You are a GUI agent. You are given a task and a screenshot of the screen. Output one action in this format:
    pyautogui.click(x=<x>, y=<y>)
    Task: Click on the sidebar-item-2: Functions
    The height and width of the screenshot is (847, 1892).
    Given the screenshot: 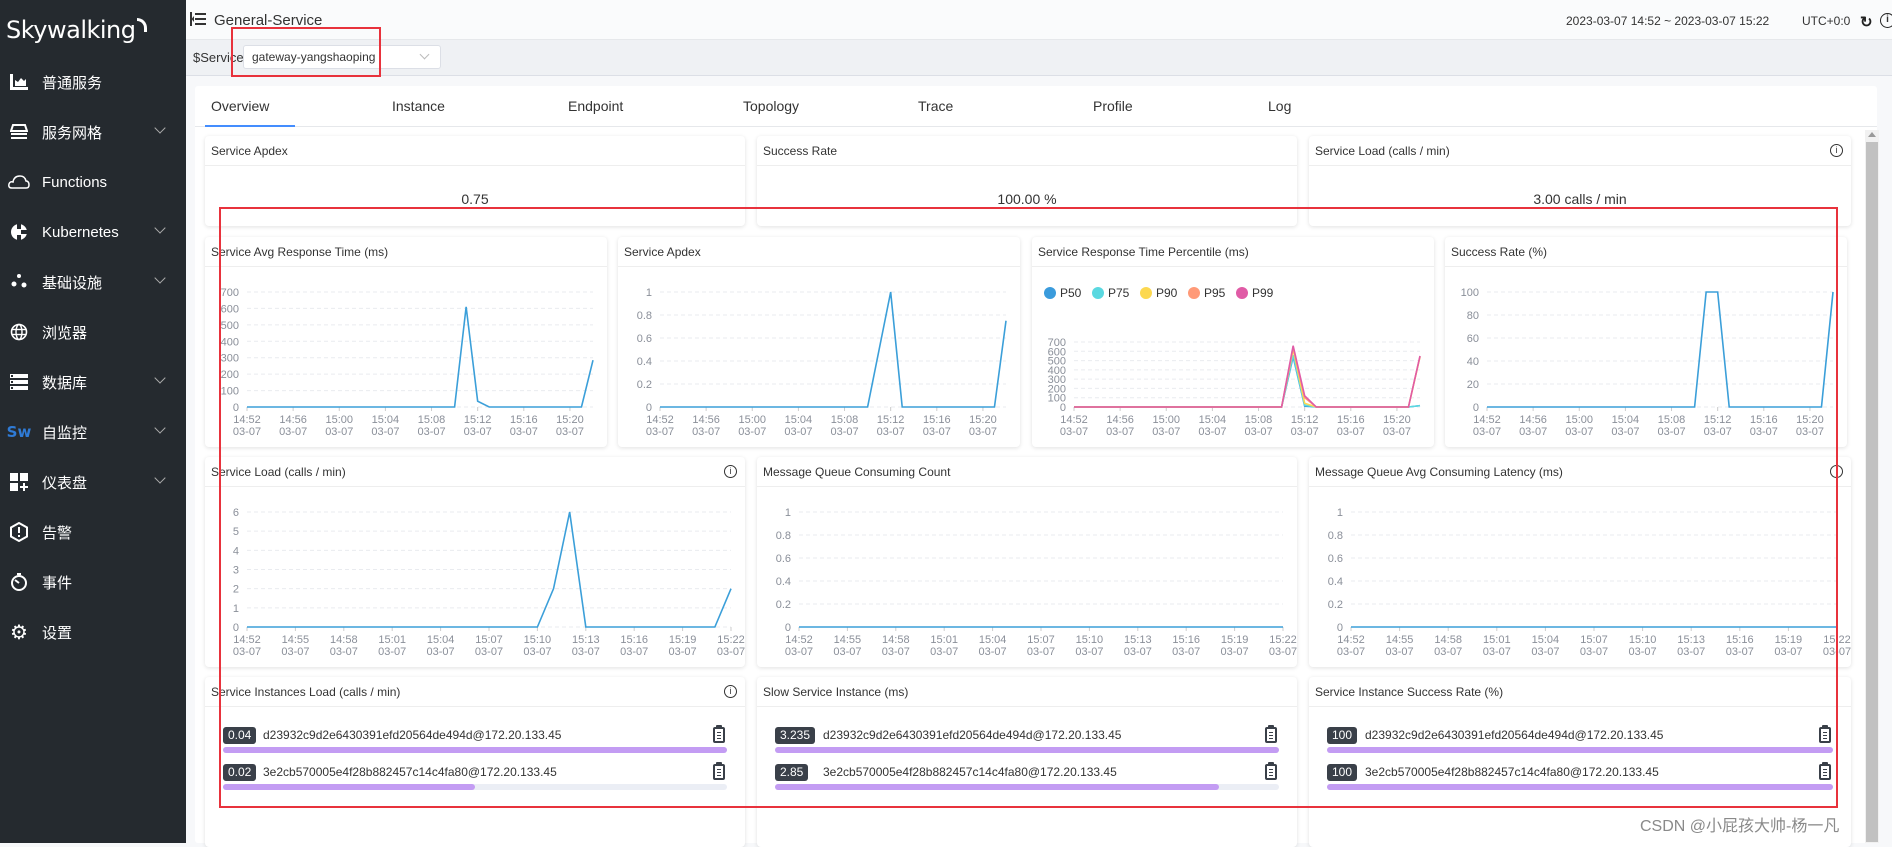 What is the action you would take?
    pyautogui.click(x=93, y=182)
    